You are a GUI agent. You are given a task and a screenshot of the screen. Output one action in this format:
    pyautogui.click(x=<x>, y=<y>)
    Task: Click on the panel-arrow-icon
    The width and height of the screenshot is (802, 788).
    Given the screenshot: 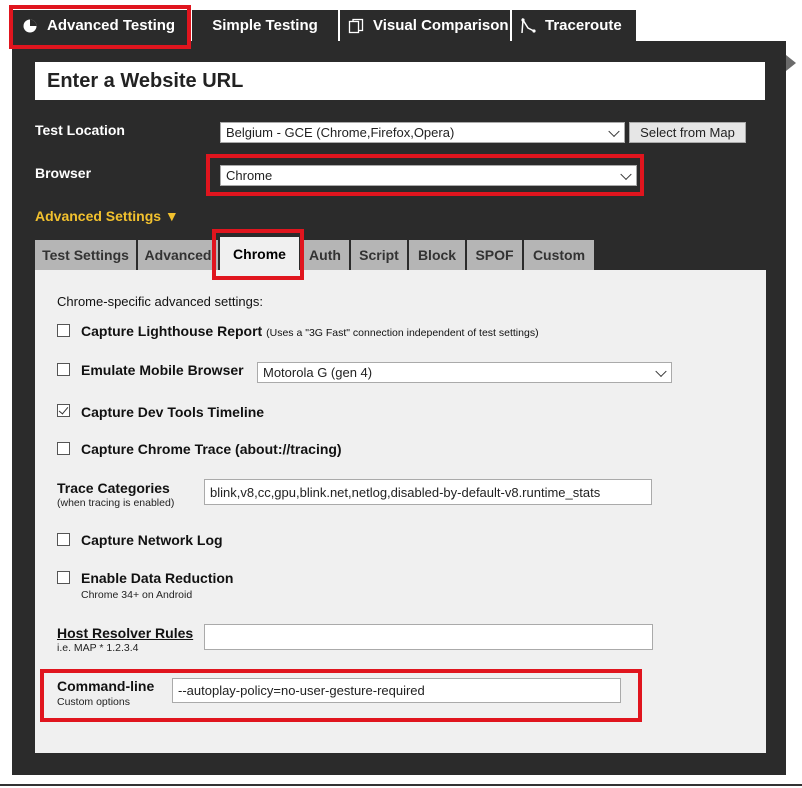 What is the action you would take?
    pyautogui.click(x=791, y=63)
    